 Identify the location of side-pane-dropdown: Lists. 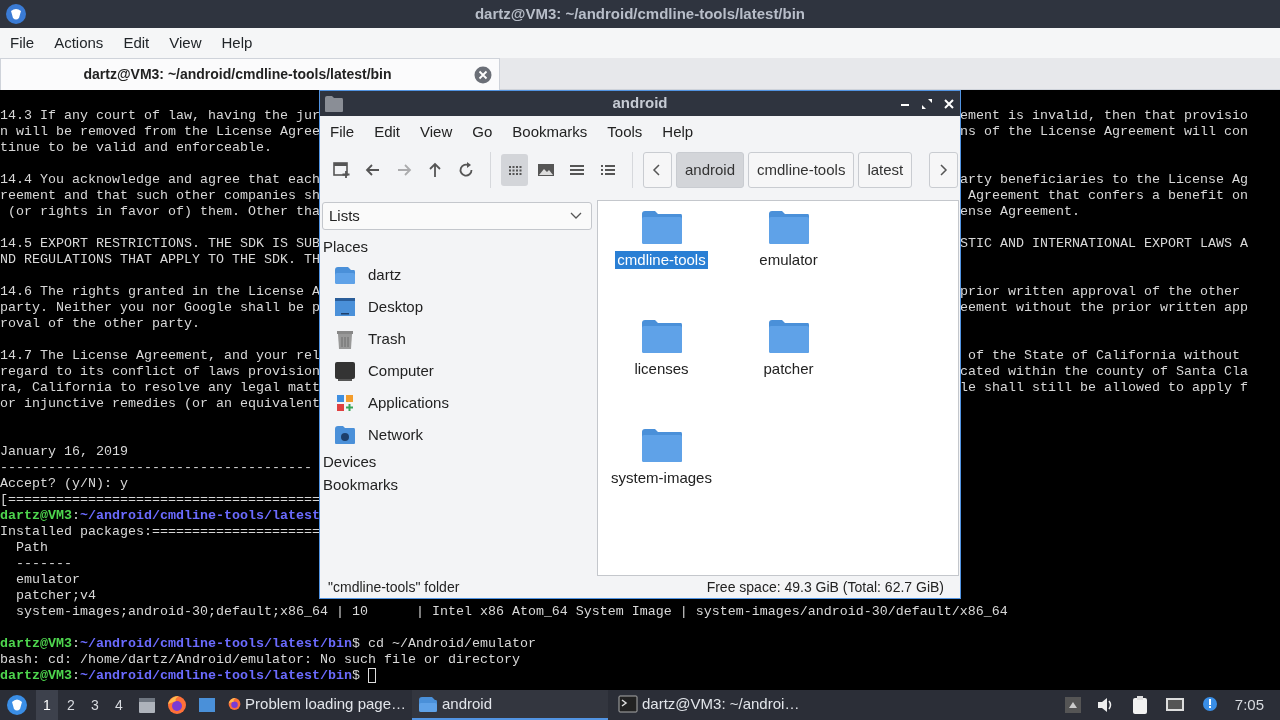
(457, 216).